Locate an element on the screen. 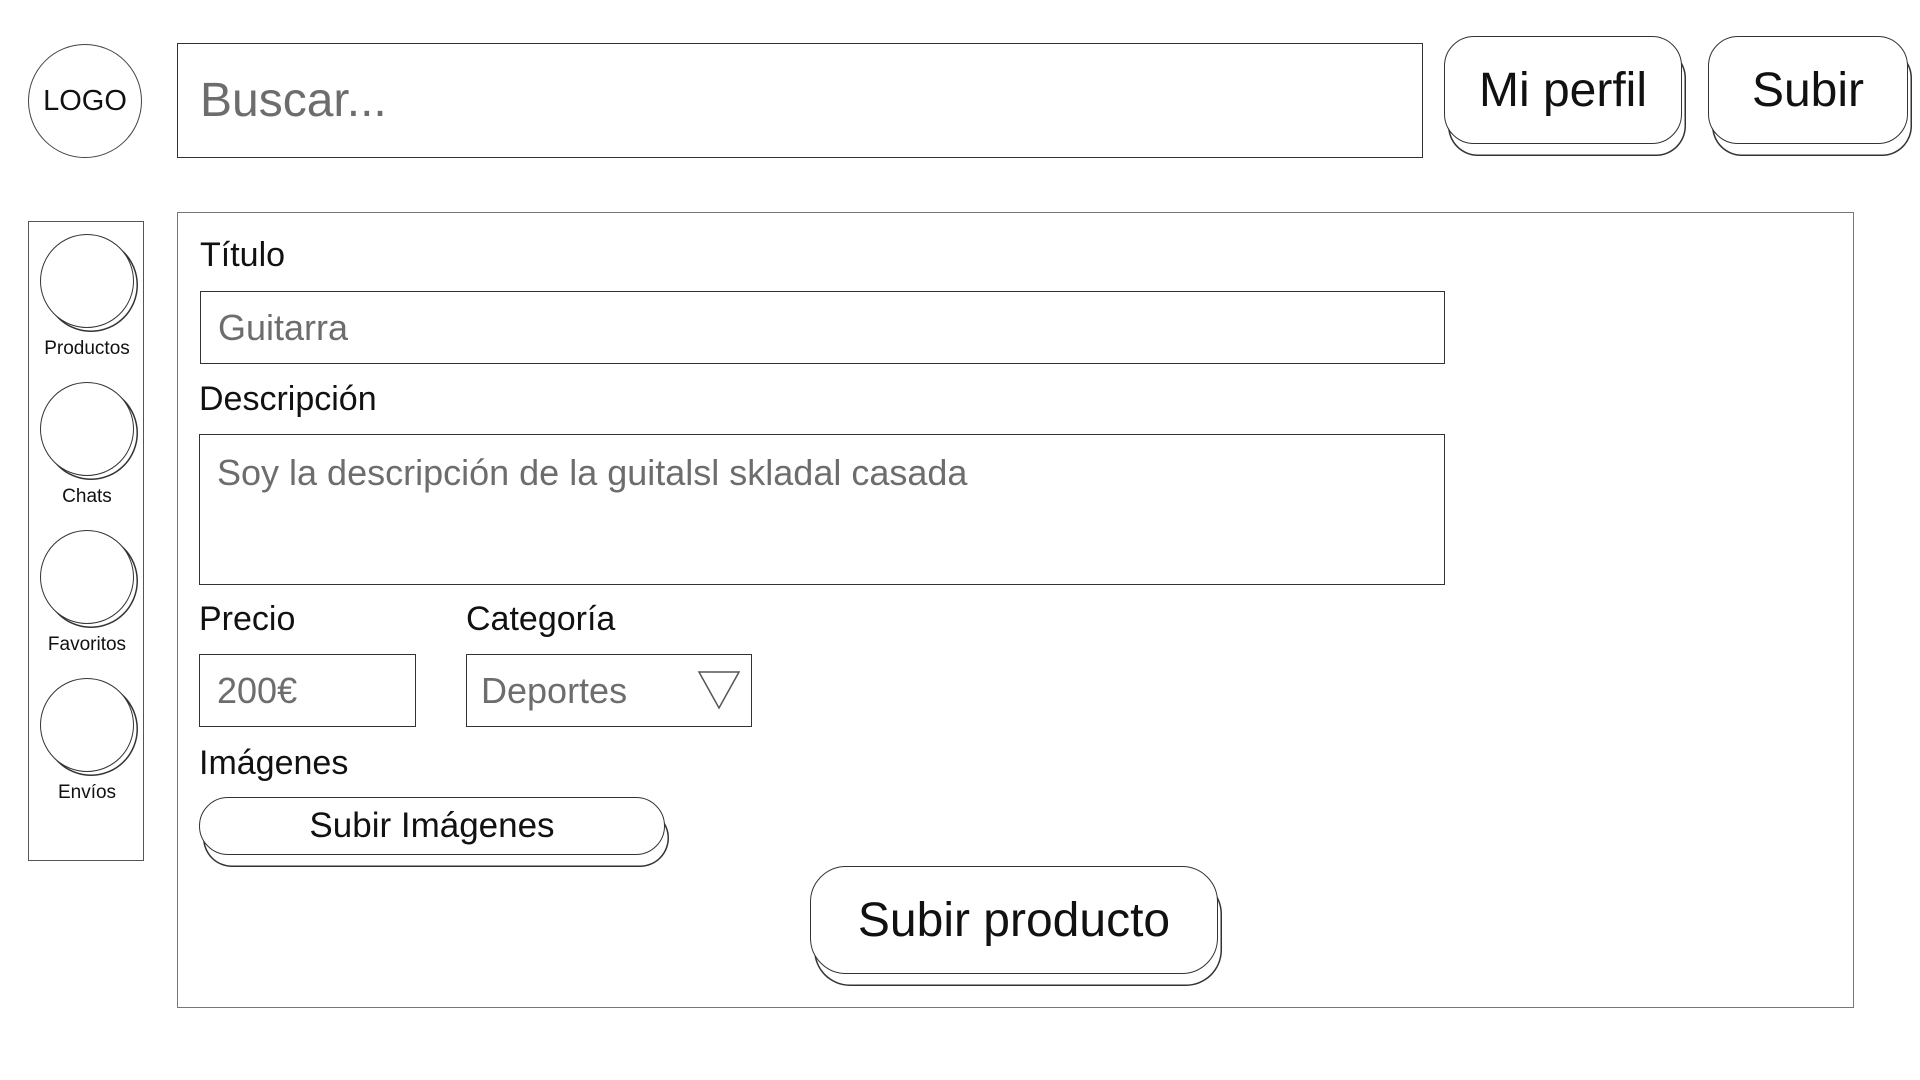  sidebar-item-label: Productos is located at coordinates (87, 348).